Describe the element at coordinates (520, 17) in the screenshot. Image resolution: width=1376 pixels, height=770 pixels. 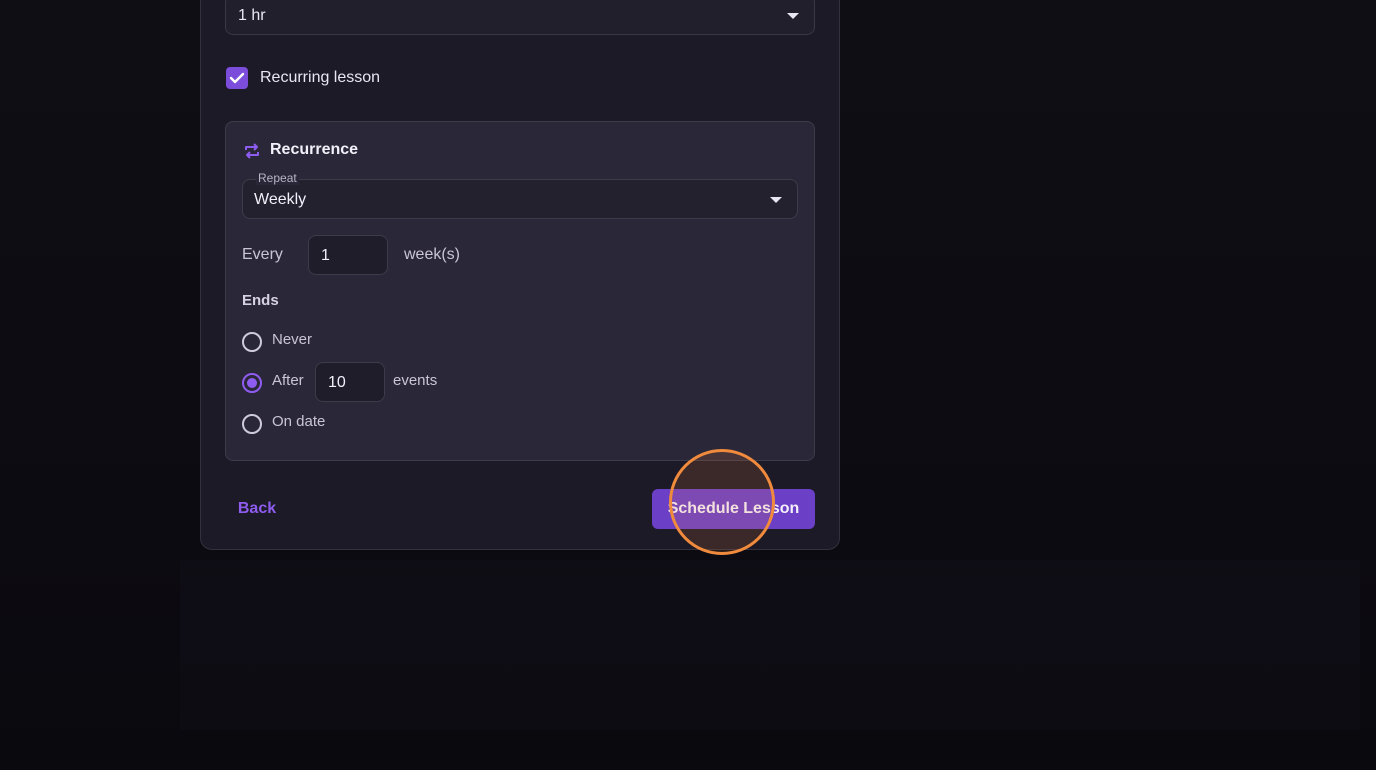
I see `duration-select: 1 hr` at that location.